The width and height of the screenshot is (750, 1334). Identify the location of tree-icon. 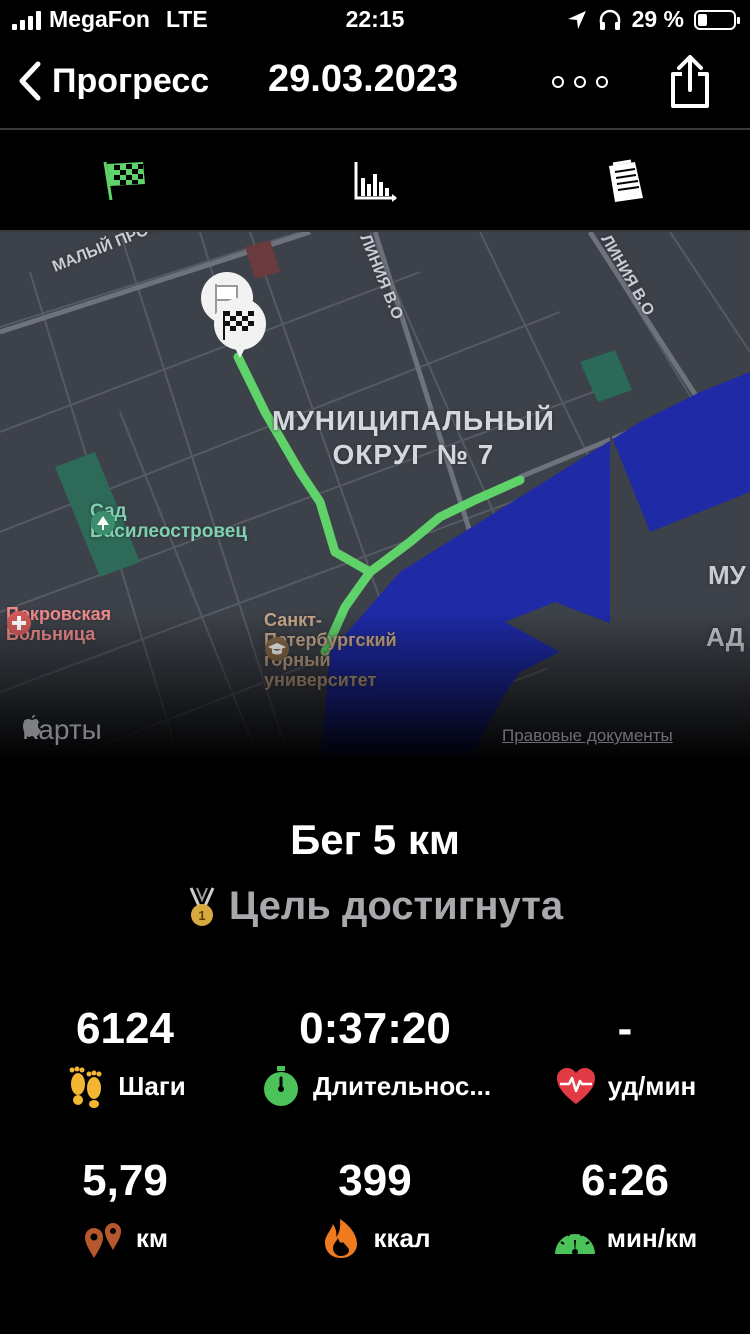
(103, 523).